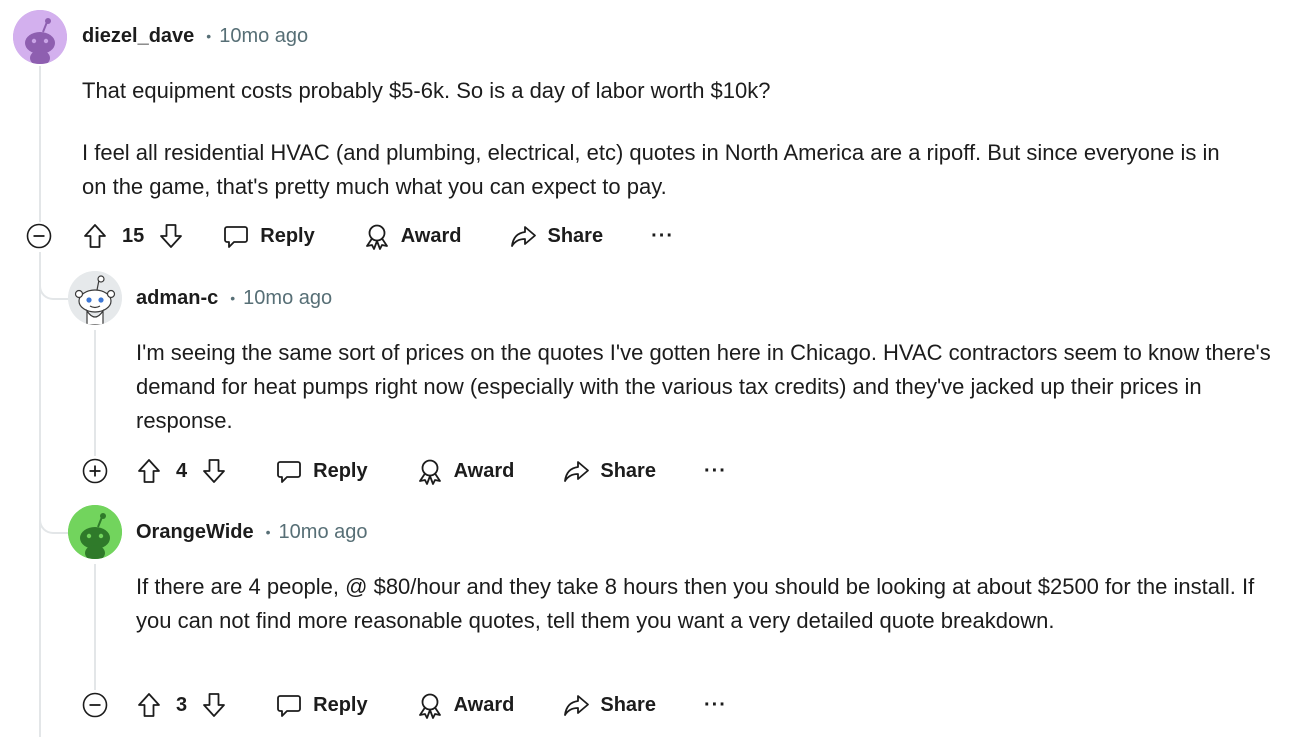 The width and height of the screenshot is (1292, 737). I want to click on vote-count: 3, so click(182, 704).